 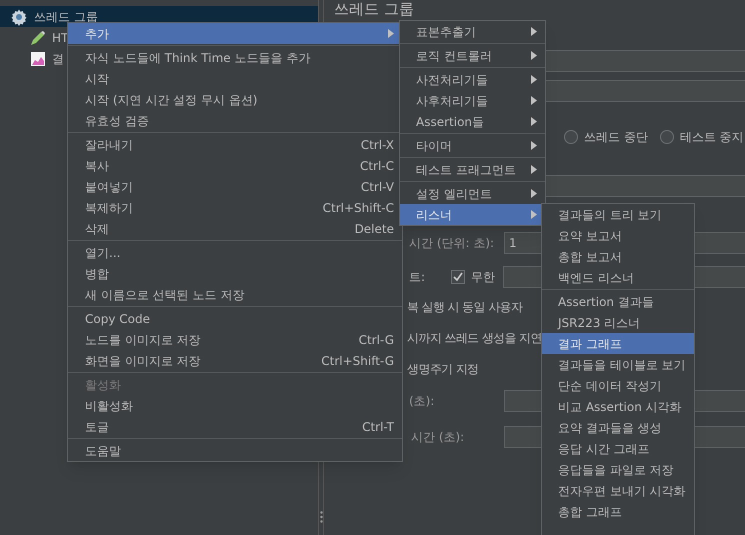 I want to click on option-label: 복 실행 시 동일 사용자, so click(x=464, y=307).